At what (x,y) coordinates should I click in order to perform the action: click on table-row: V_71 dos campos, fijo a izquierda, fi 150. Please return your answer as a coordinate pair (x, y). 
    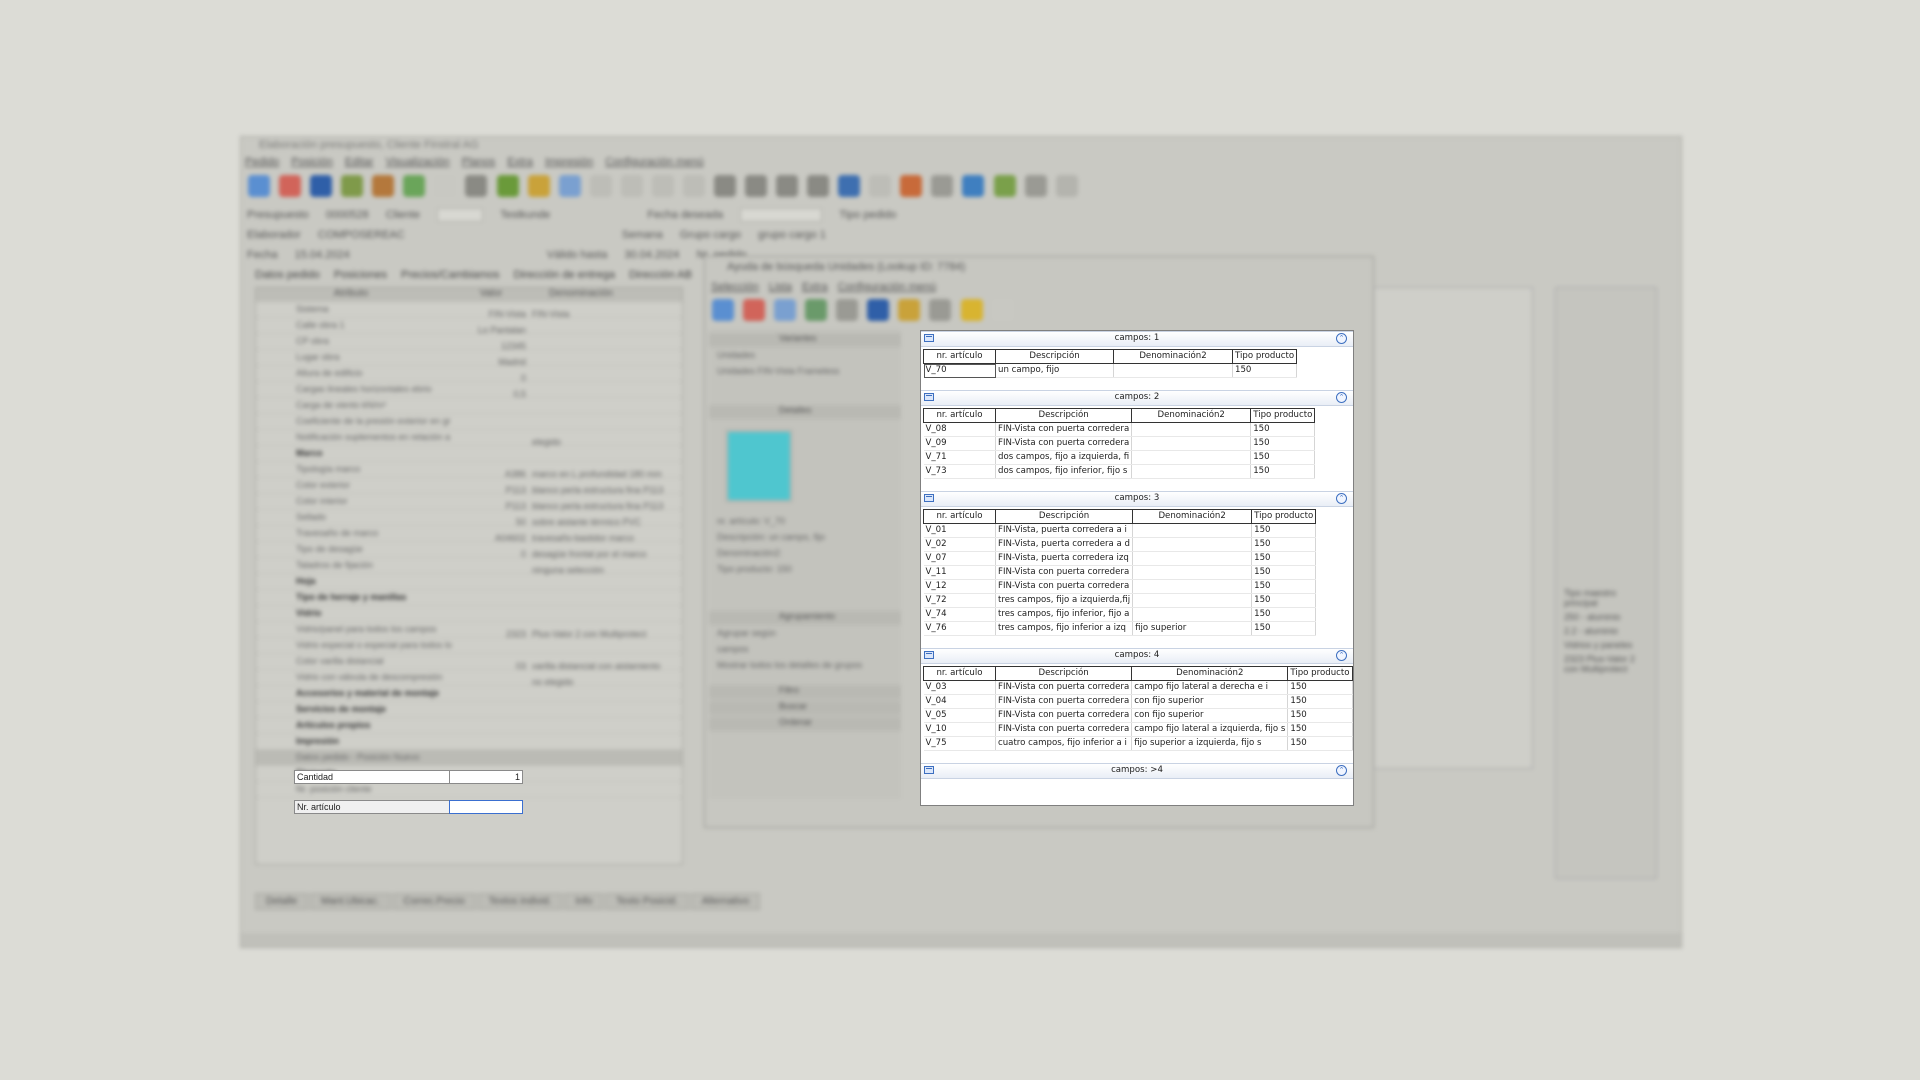
    Looking at the image, I should click on (1119, 457).